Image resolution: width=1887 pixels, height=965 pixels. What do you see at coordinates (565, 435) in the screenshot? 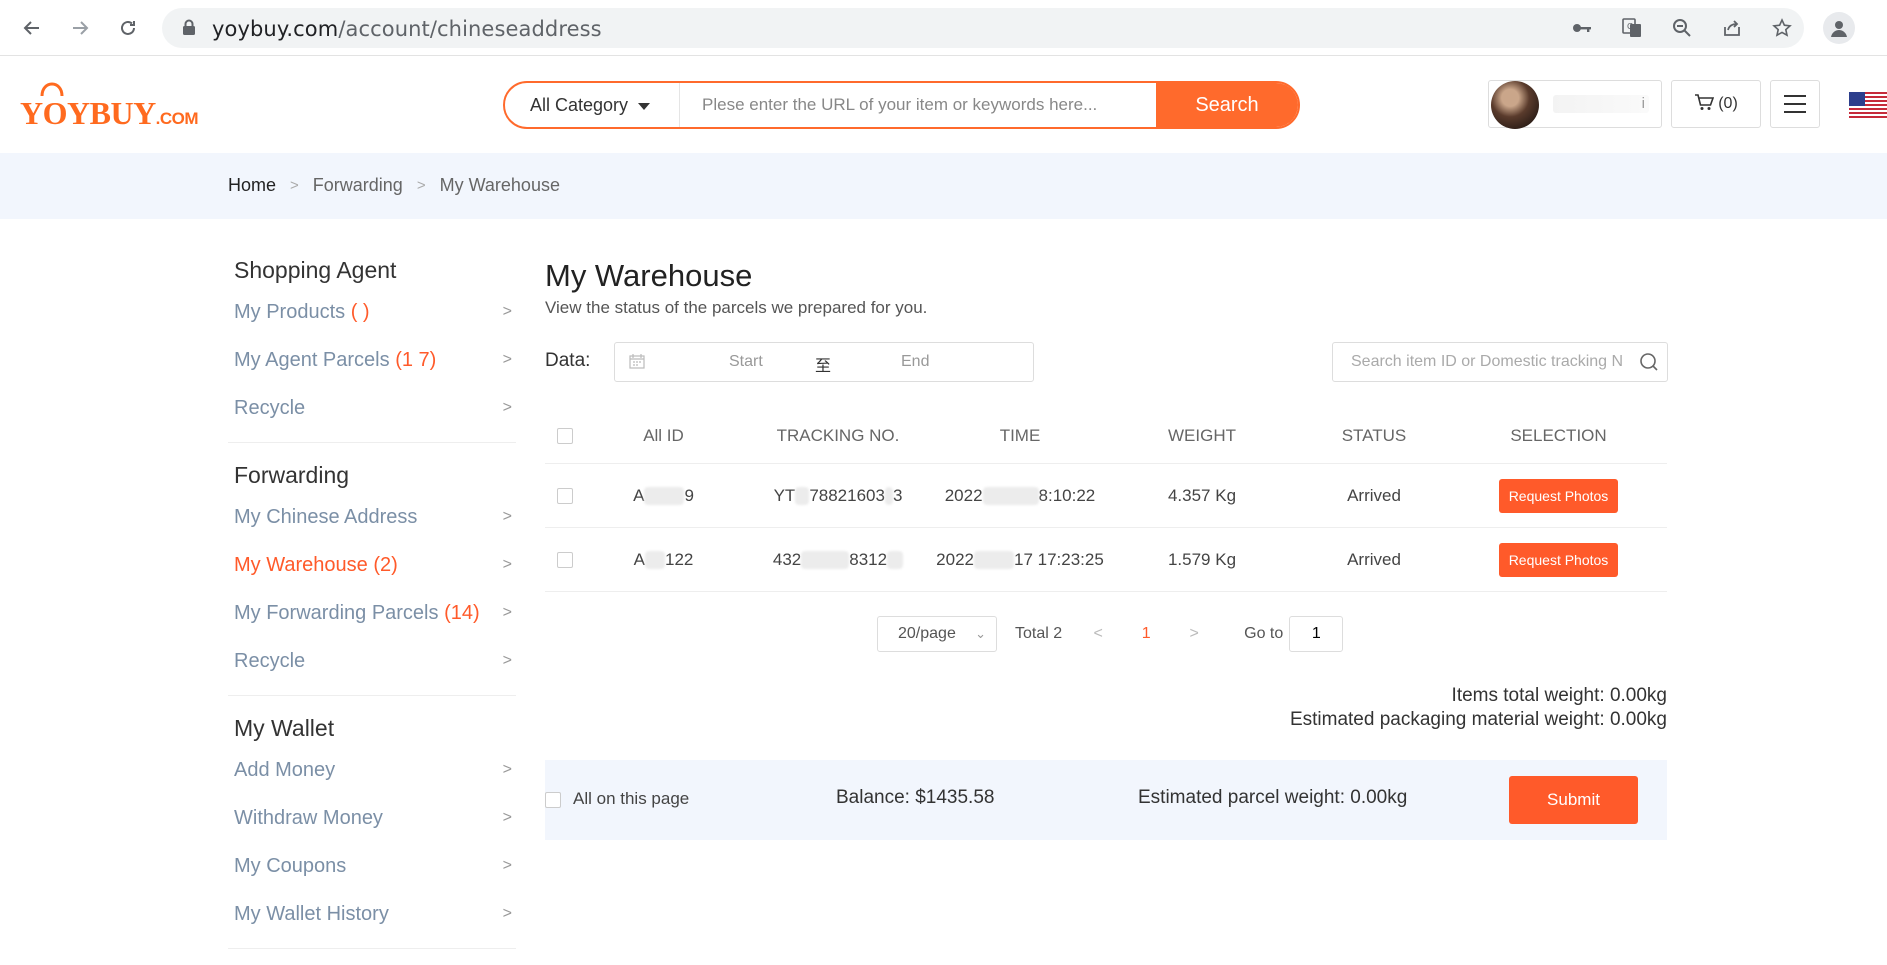
I see `select-all-checkbox` at bounding box center [565, 435].